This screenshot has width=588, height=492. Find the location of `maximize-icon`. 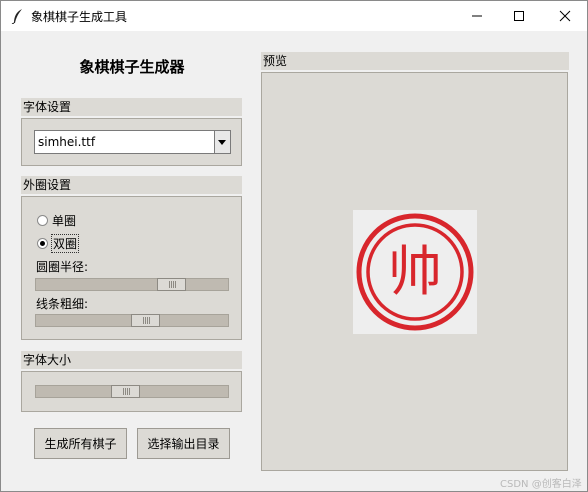

maximize-icon is located at coordinates (519, 16).